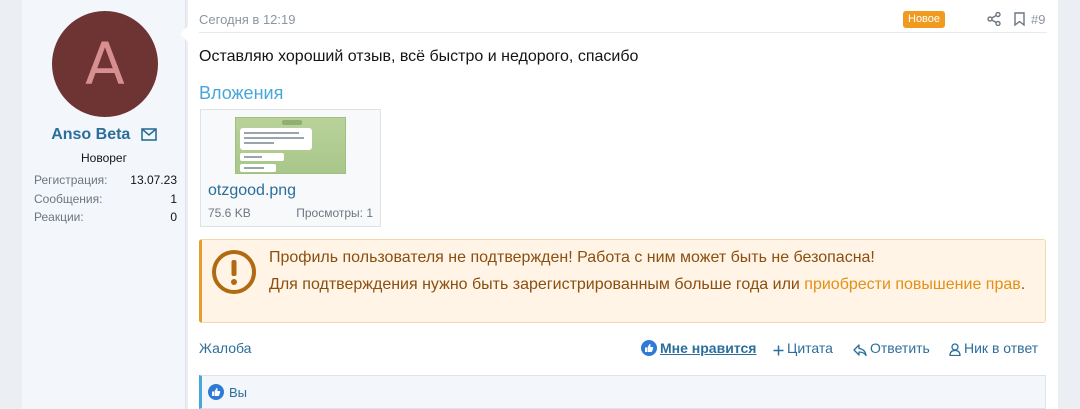 The height and width of the screenshot is (409, 1080). Describe the element at coordinates (153, 180) in the screenshot. I see `stat-value: 13.07.23` at that location.